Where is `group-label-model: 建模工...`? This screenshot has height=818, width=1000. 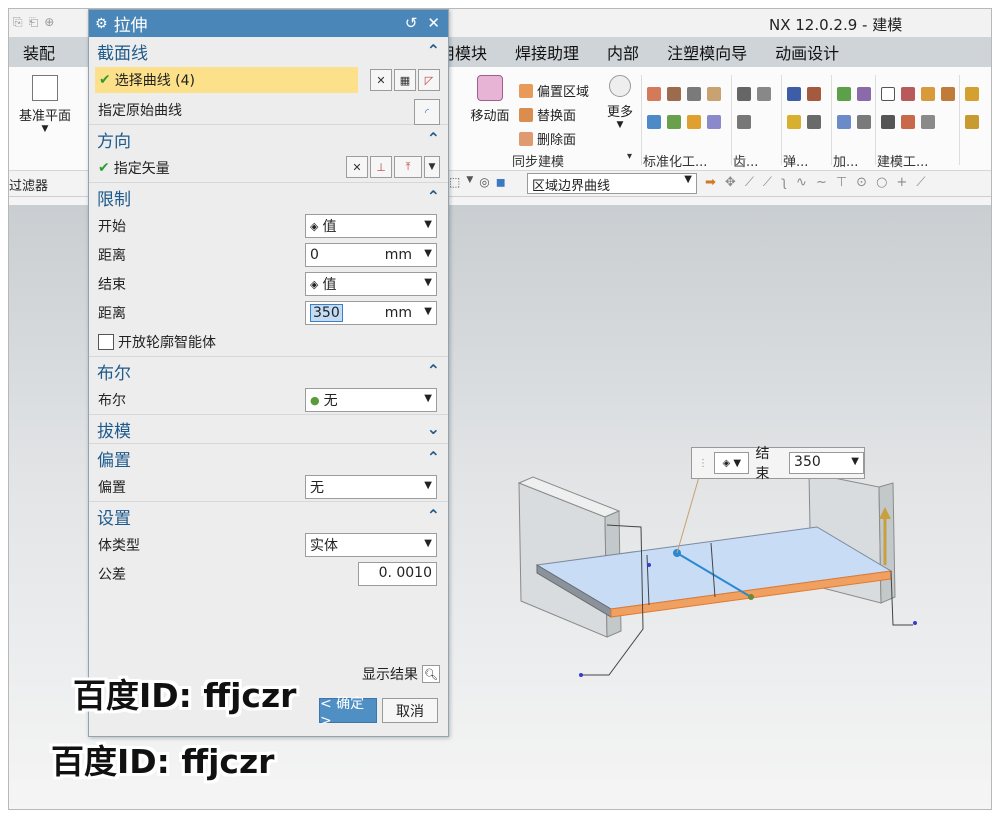 group-label-model: 建模工... is located at coordinates (902, 160).